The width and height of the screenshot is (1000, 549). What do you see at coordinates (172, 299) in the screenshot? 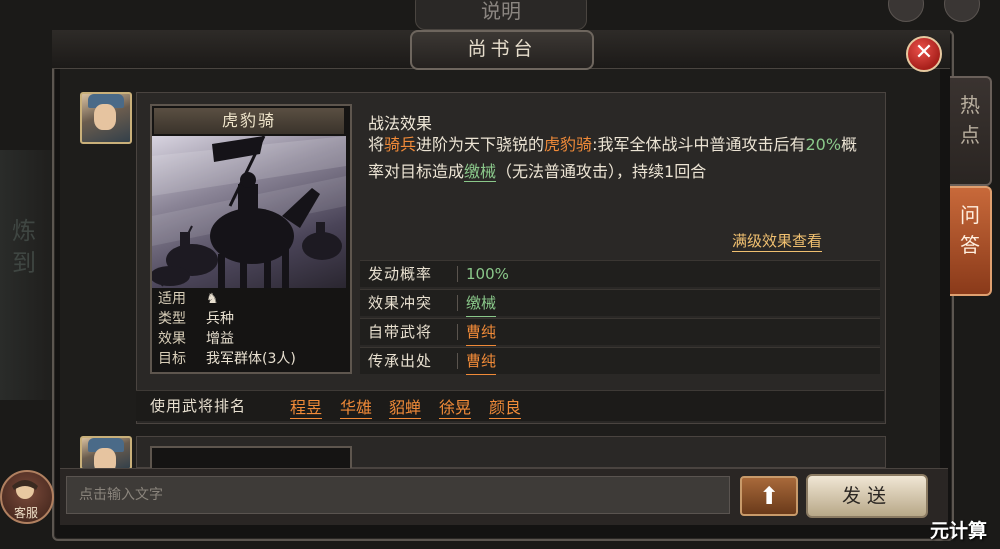
I see `attr-key: 适用` at bounding box center [172, 299].